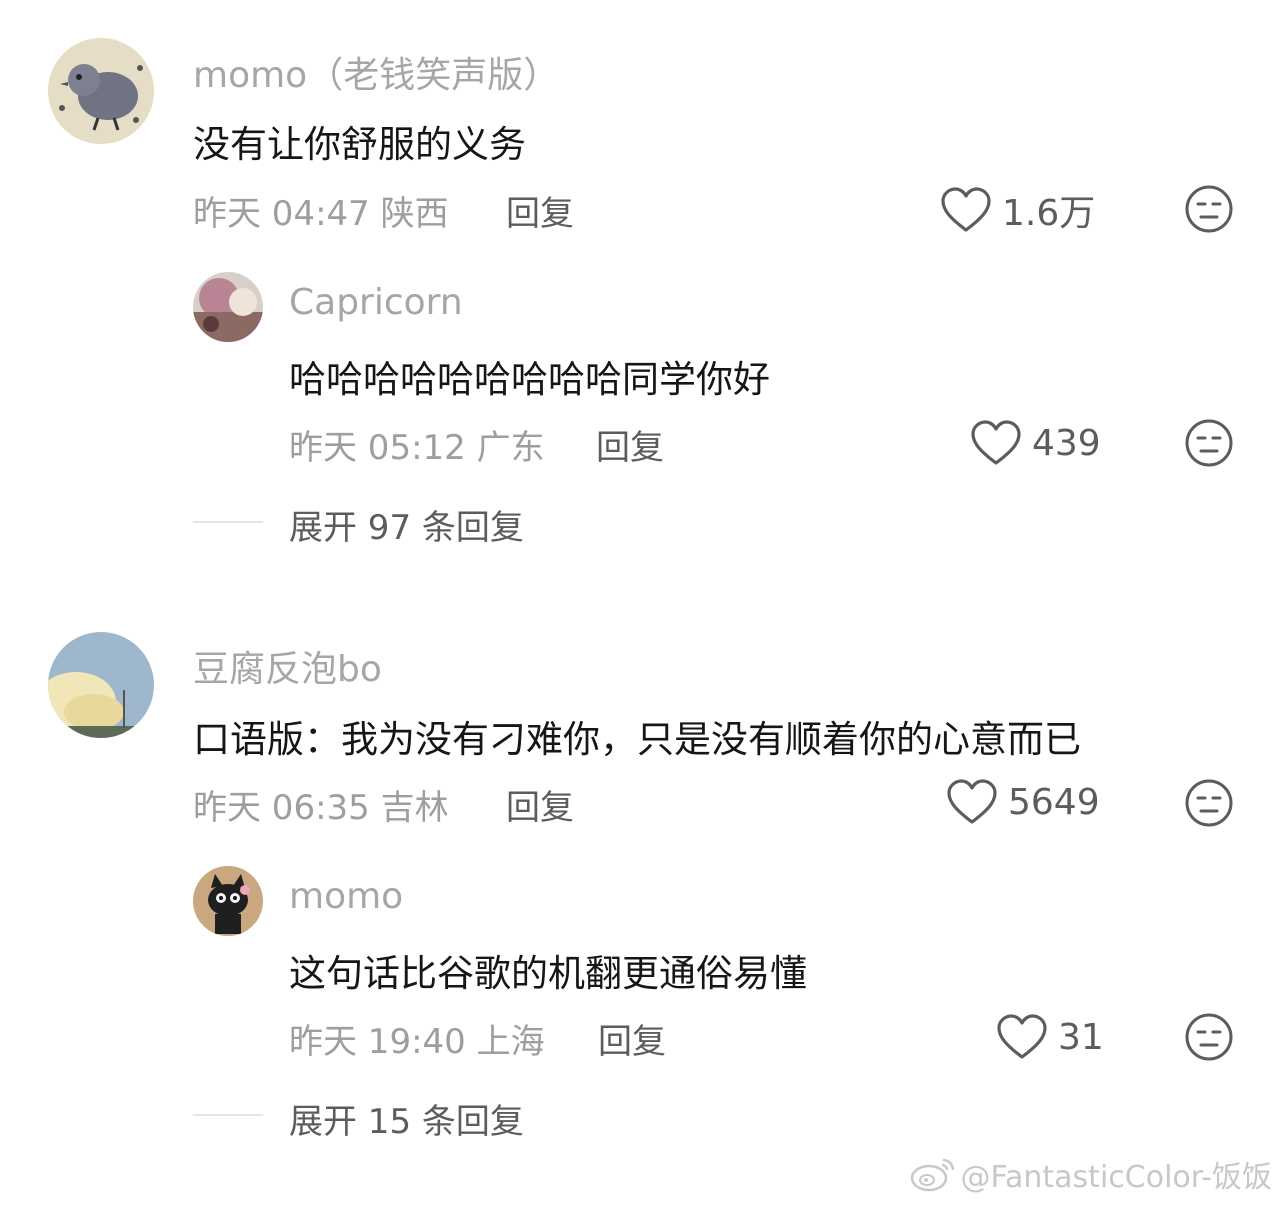 Image resolution: width=1284 pixels, height=1205 pixels. What do you see at coordinates (321, 808) in the screenshot?
I see `comment-meta: 昨天 06:35 吉林` at bounding box center [321, 808].